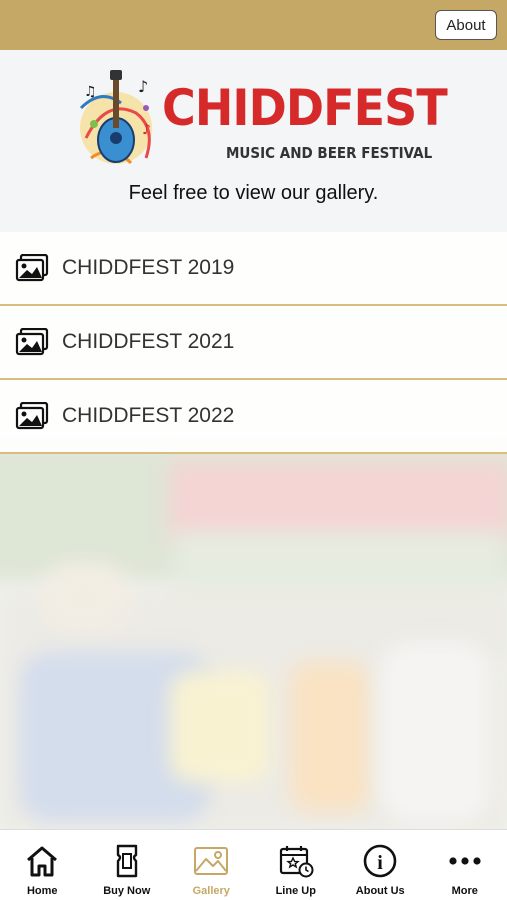 Image resolution: width=507 pixels, height=900 pixels. I want to click on logo-title: CHIDDFEST, so click(305, 108).